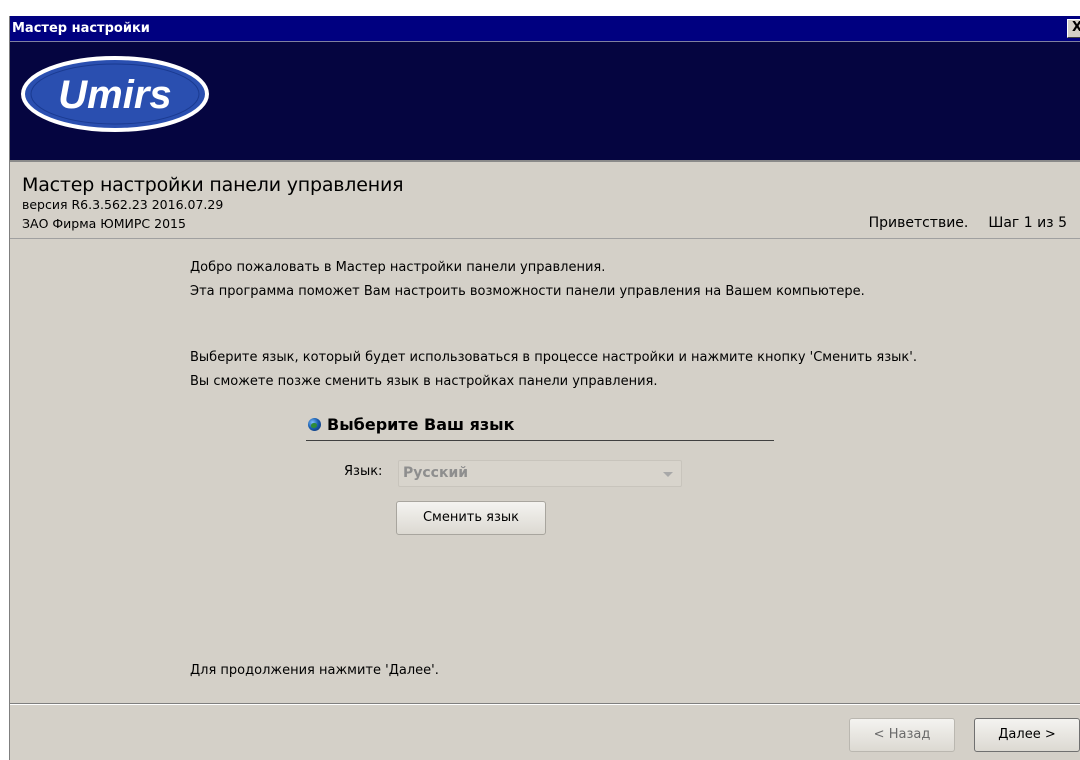 Image resolution: width=1080 pixels, height=760 pixels. What do you see at coordinates (902, 735) in the screenshot?
I see `back-button: < Назад` at bounding box center [902, 735].